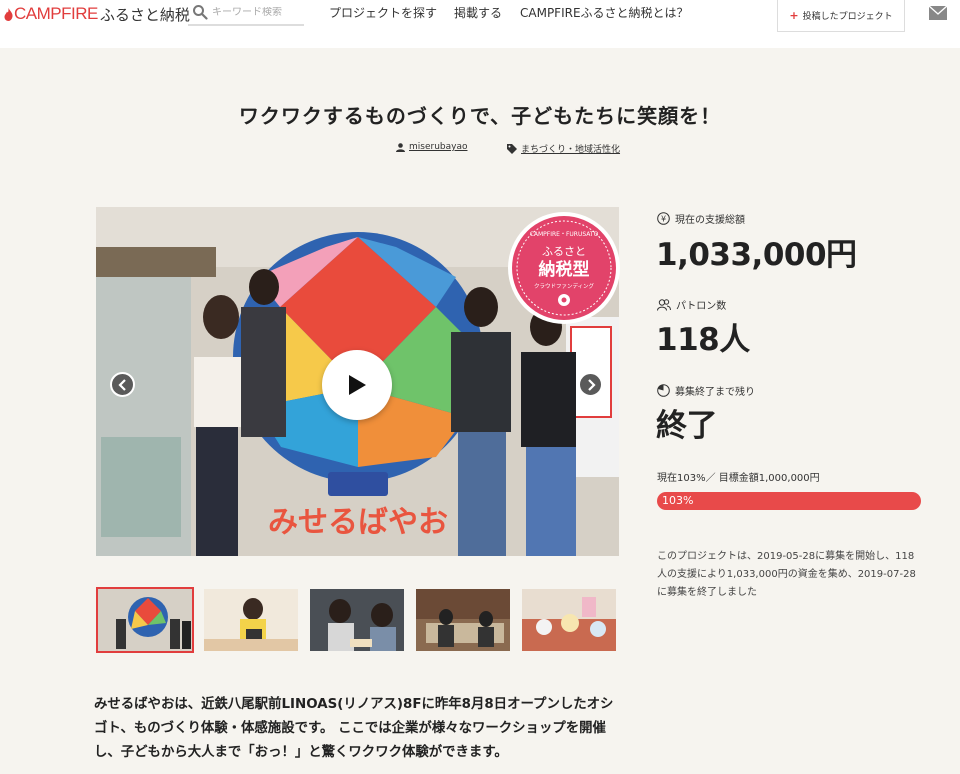  I want to click on mail-icon, so click(938, 13).